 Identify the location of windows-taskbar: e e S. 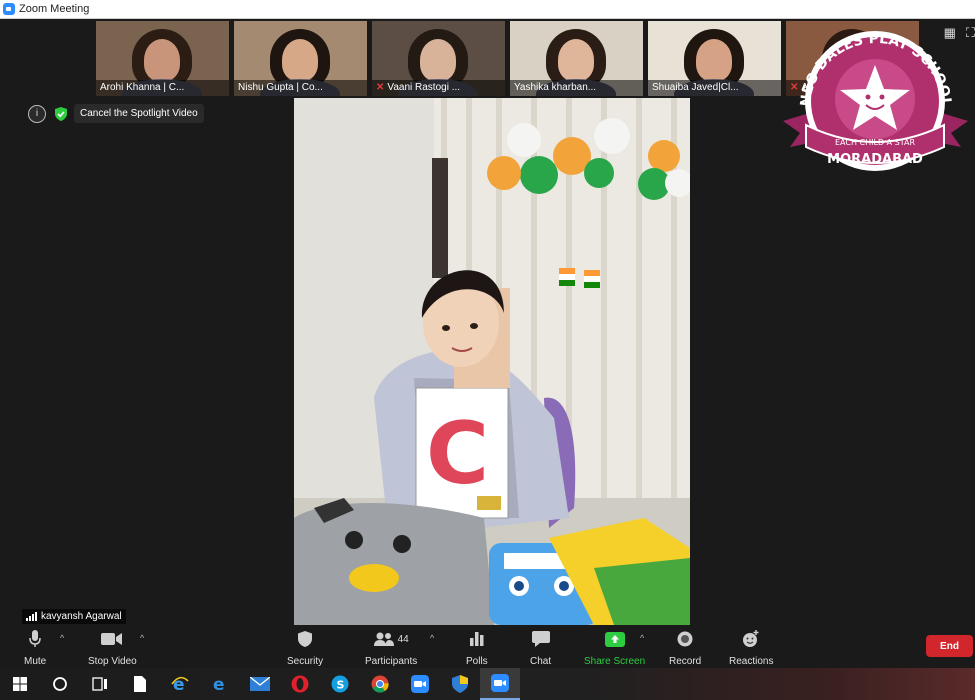
(487, 684).